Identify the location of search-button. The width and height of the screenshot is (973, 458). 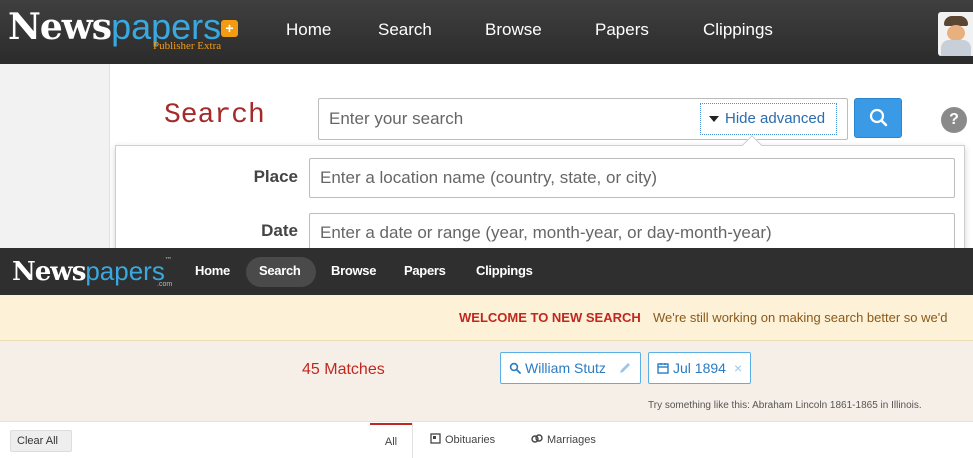
(878, 118).